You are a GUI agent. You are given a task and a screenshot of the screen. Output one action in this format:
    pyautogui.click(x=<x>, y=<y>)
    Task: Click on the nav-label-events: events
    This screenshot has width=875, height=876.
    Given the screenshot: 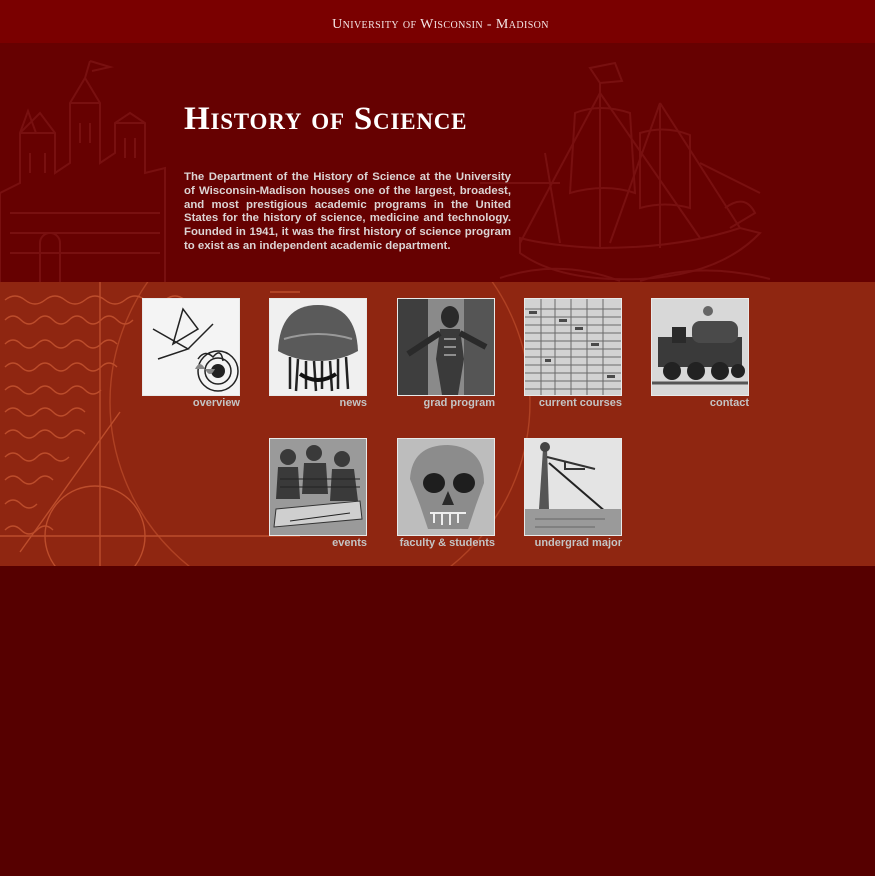 What is the action you would take?
    pyautogui.click(x=318, y=543)
    